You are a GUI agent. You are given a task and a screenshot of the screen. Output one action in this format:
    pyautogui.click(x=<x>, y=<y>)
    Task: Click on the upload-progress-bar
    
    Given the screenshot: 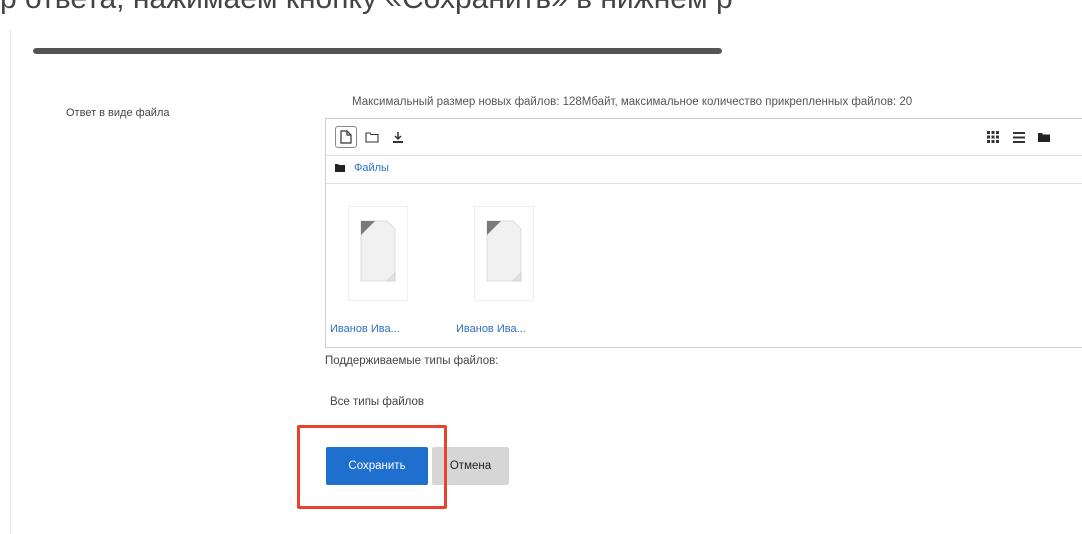 What is the action you would take?
    pyautogui.click(x=377, y=51)
    